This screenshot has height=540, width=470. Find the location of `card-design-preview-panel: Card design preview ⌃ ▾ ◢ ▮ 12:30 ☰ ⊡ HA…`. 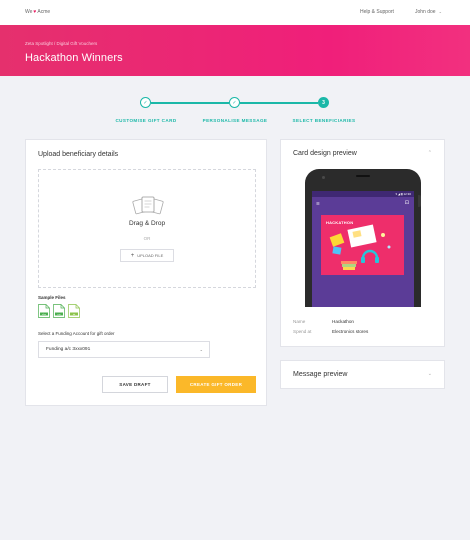

card-design-preview-panel: Card design preview ⌃ ▾ ◢ ▮ 12:30 ☰ ⊡ HA… is located at coordinates (362, 243).